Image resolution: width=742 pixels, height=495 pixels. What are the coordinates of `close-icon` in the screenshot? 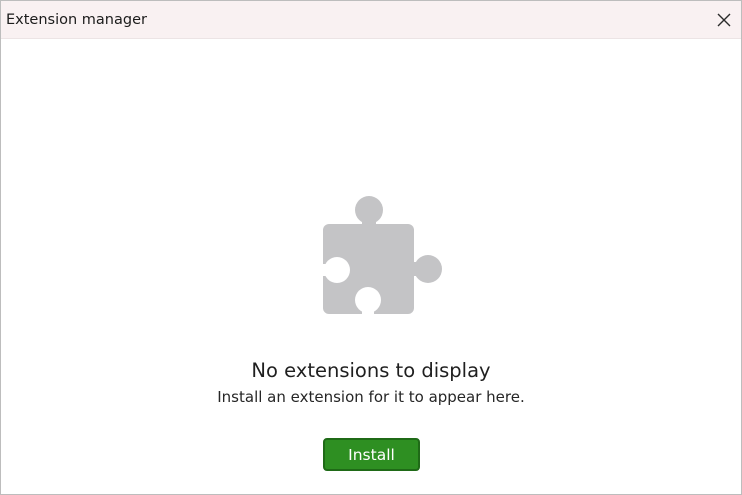 It's located at (724, 20).